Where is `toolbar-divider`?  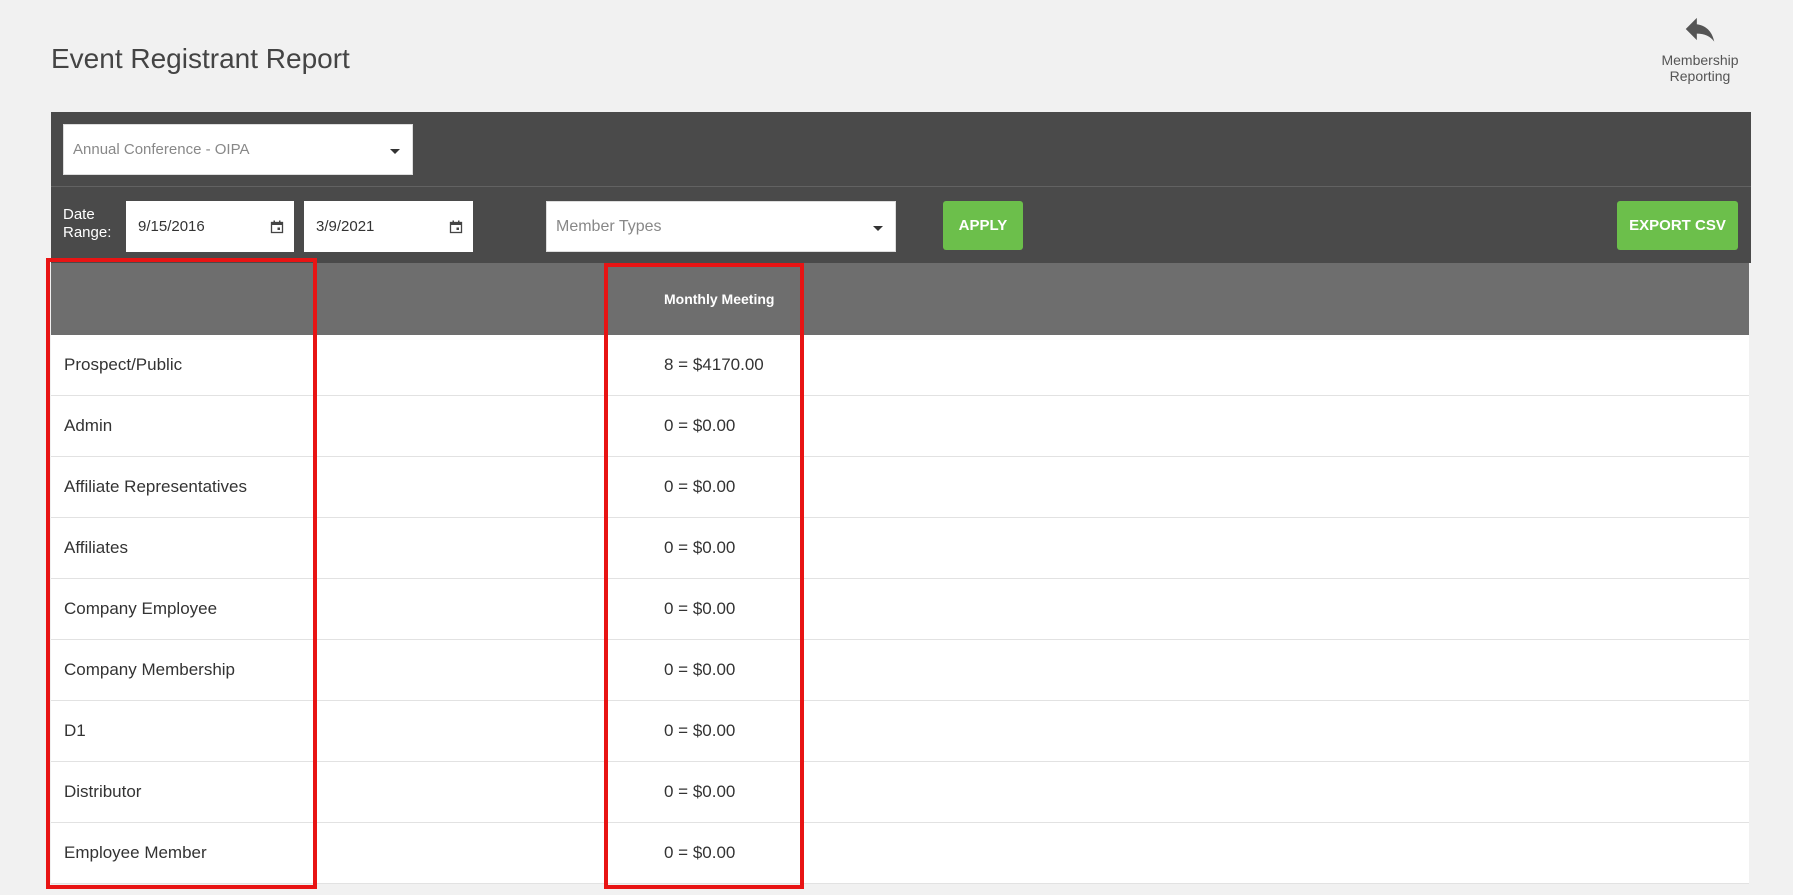
toolbar-divider is located at coordinates (901, 186).